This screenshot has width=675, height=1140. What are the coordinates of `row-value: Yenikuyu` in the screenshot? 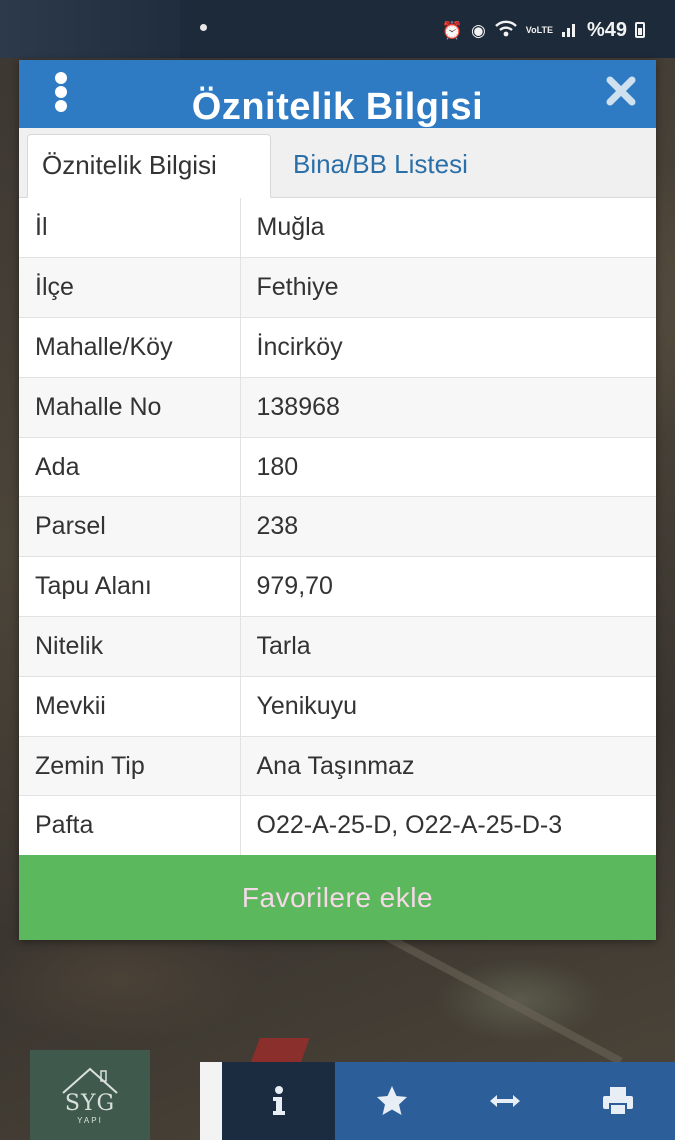 It's located at (448, 706).